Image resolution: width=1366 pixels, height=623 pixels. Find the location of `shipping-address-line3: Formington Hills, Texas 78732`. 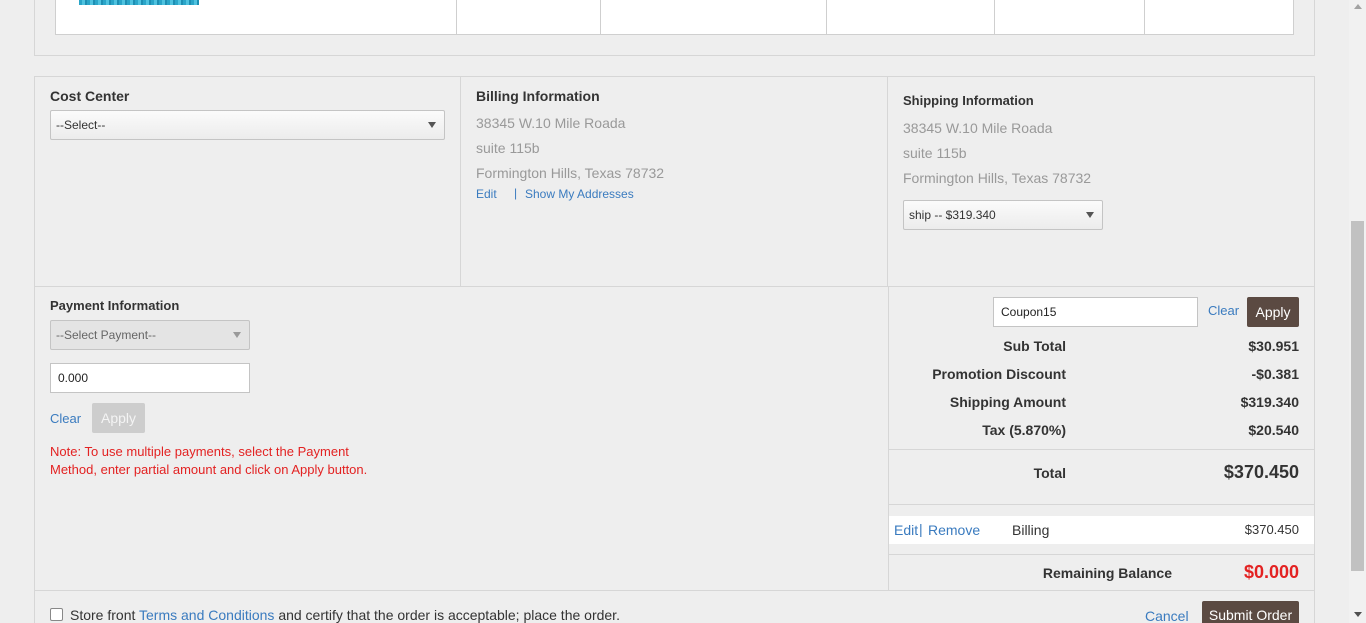

shipping-address-line3: Formington Hills, Texas 78732 is located at coordinates (997, 178).